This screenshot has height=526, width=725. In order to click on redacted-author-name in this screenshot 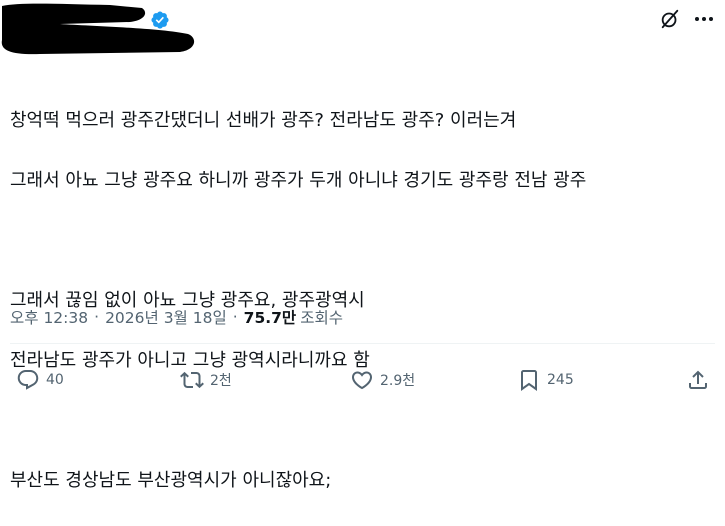, I will do `click(98, 29)`.